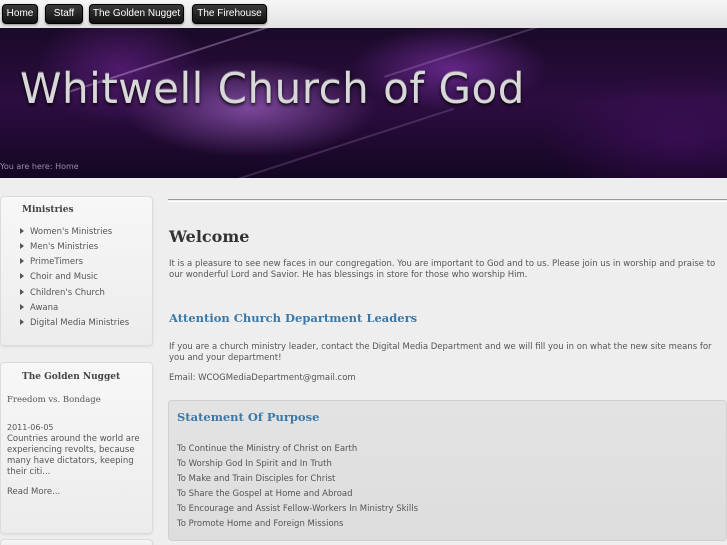  What do you see at coordinates (272, 88) in the screenshot?
I see `site-title: Whitwell Church of God` at bounding box center [272, 88].